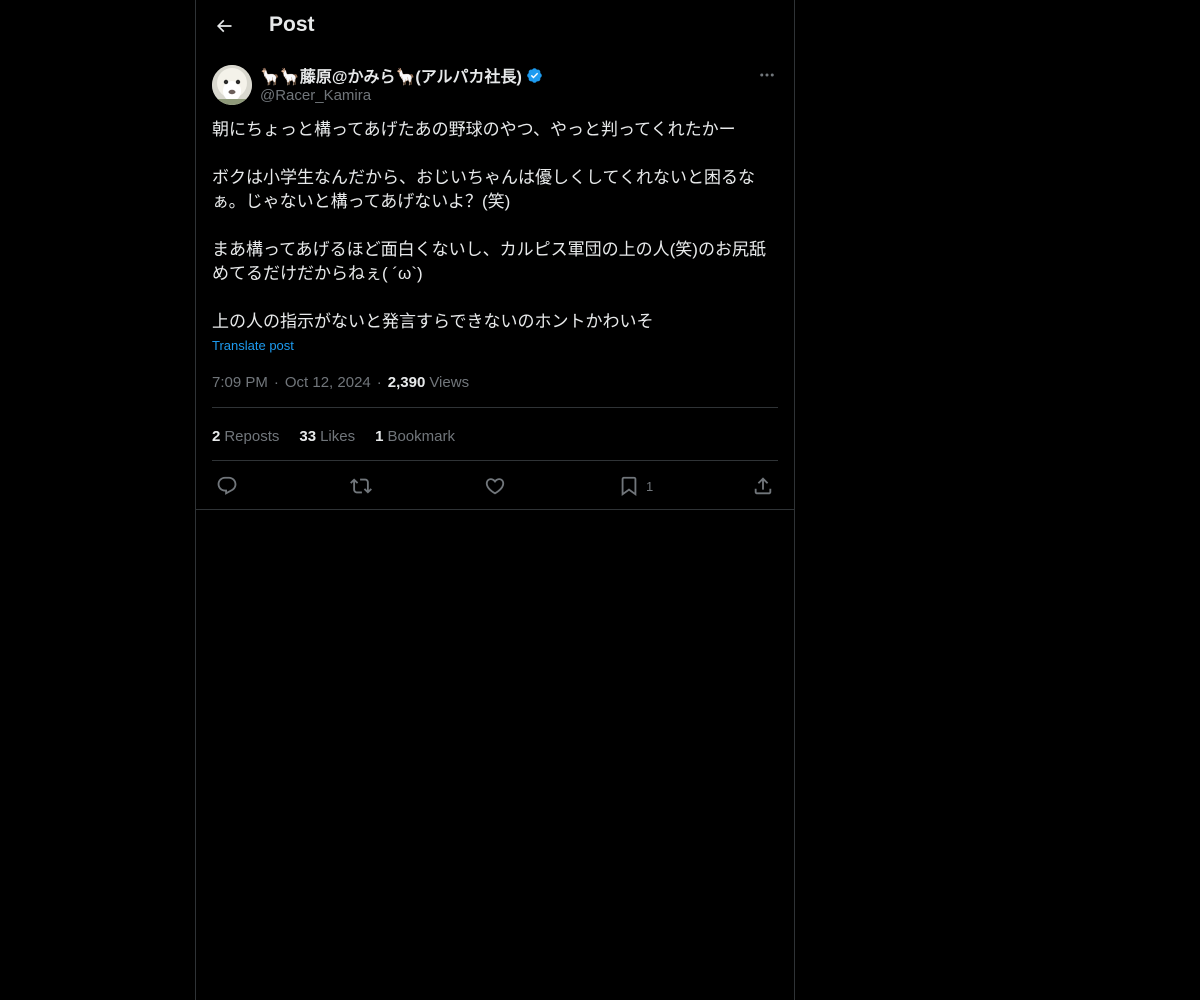 This screenshot has width=1200, height=1000. Describe the element at coordinates (391, 75) in the screenshot. I see `author-display-name: 🦙🦙藤原@かみら🦙(アルパカ社長)` at that location.